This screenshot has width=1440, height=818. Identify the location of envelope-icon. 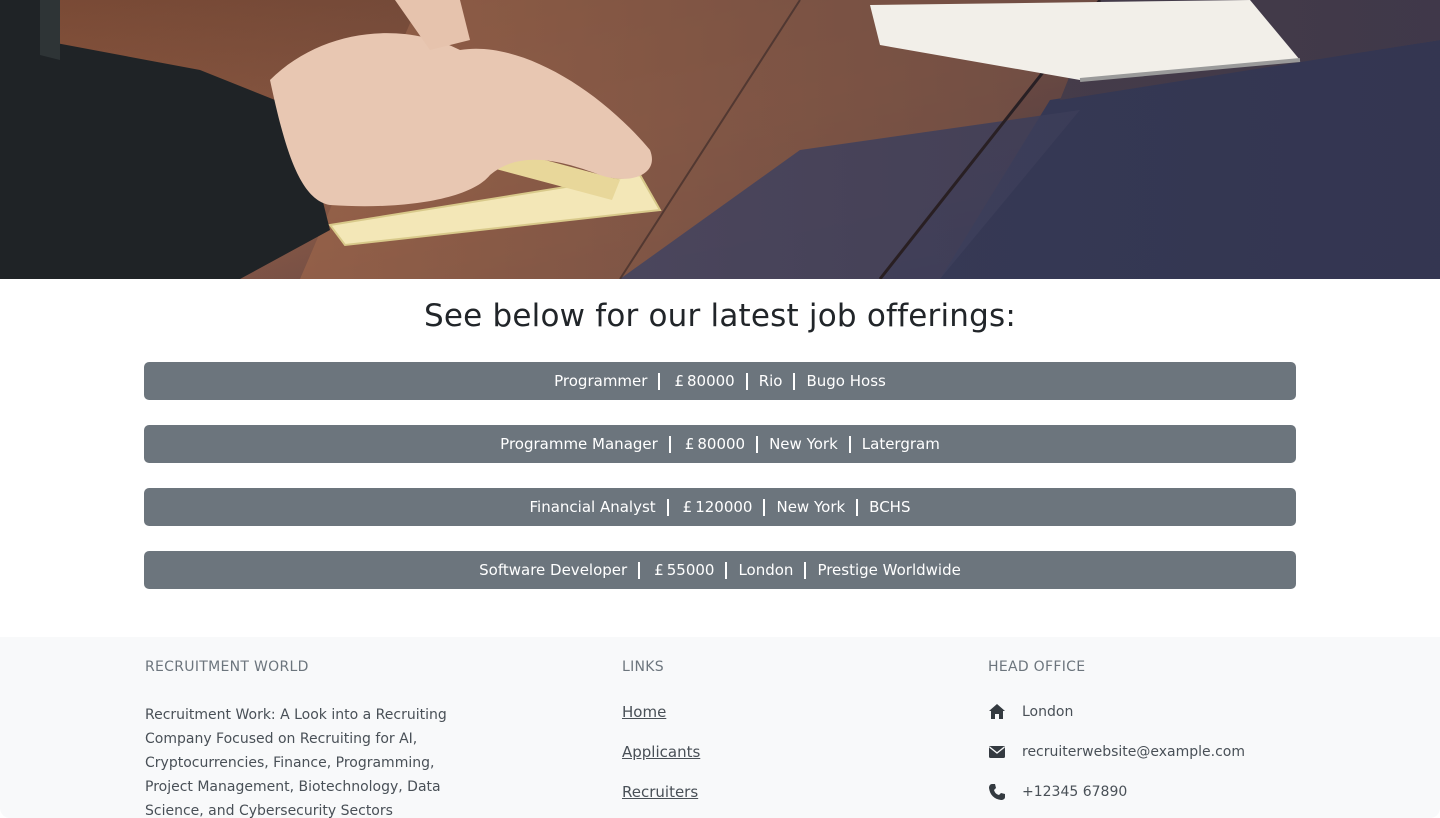
(997, 752).